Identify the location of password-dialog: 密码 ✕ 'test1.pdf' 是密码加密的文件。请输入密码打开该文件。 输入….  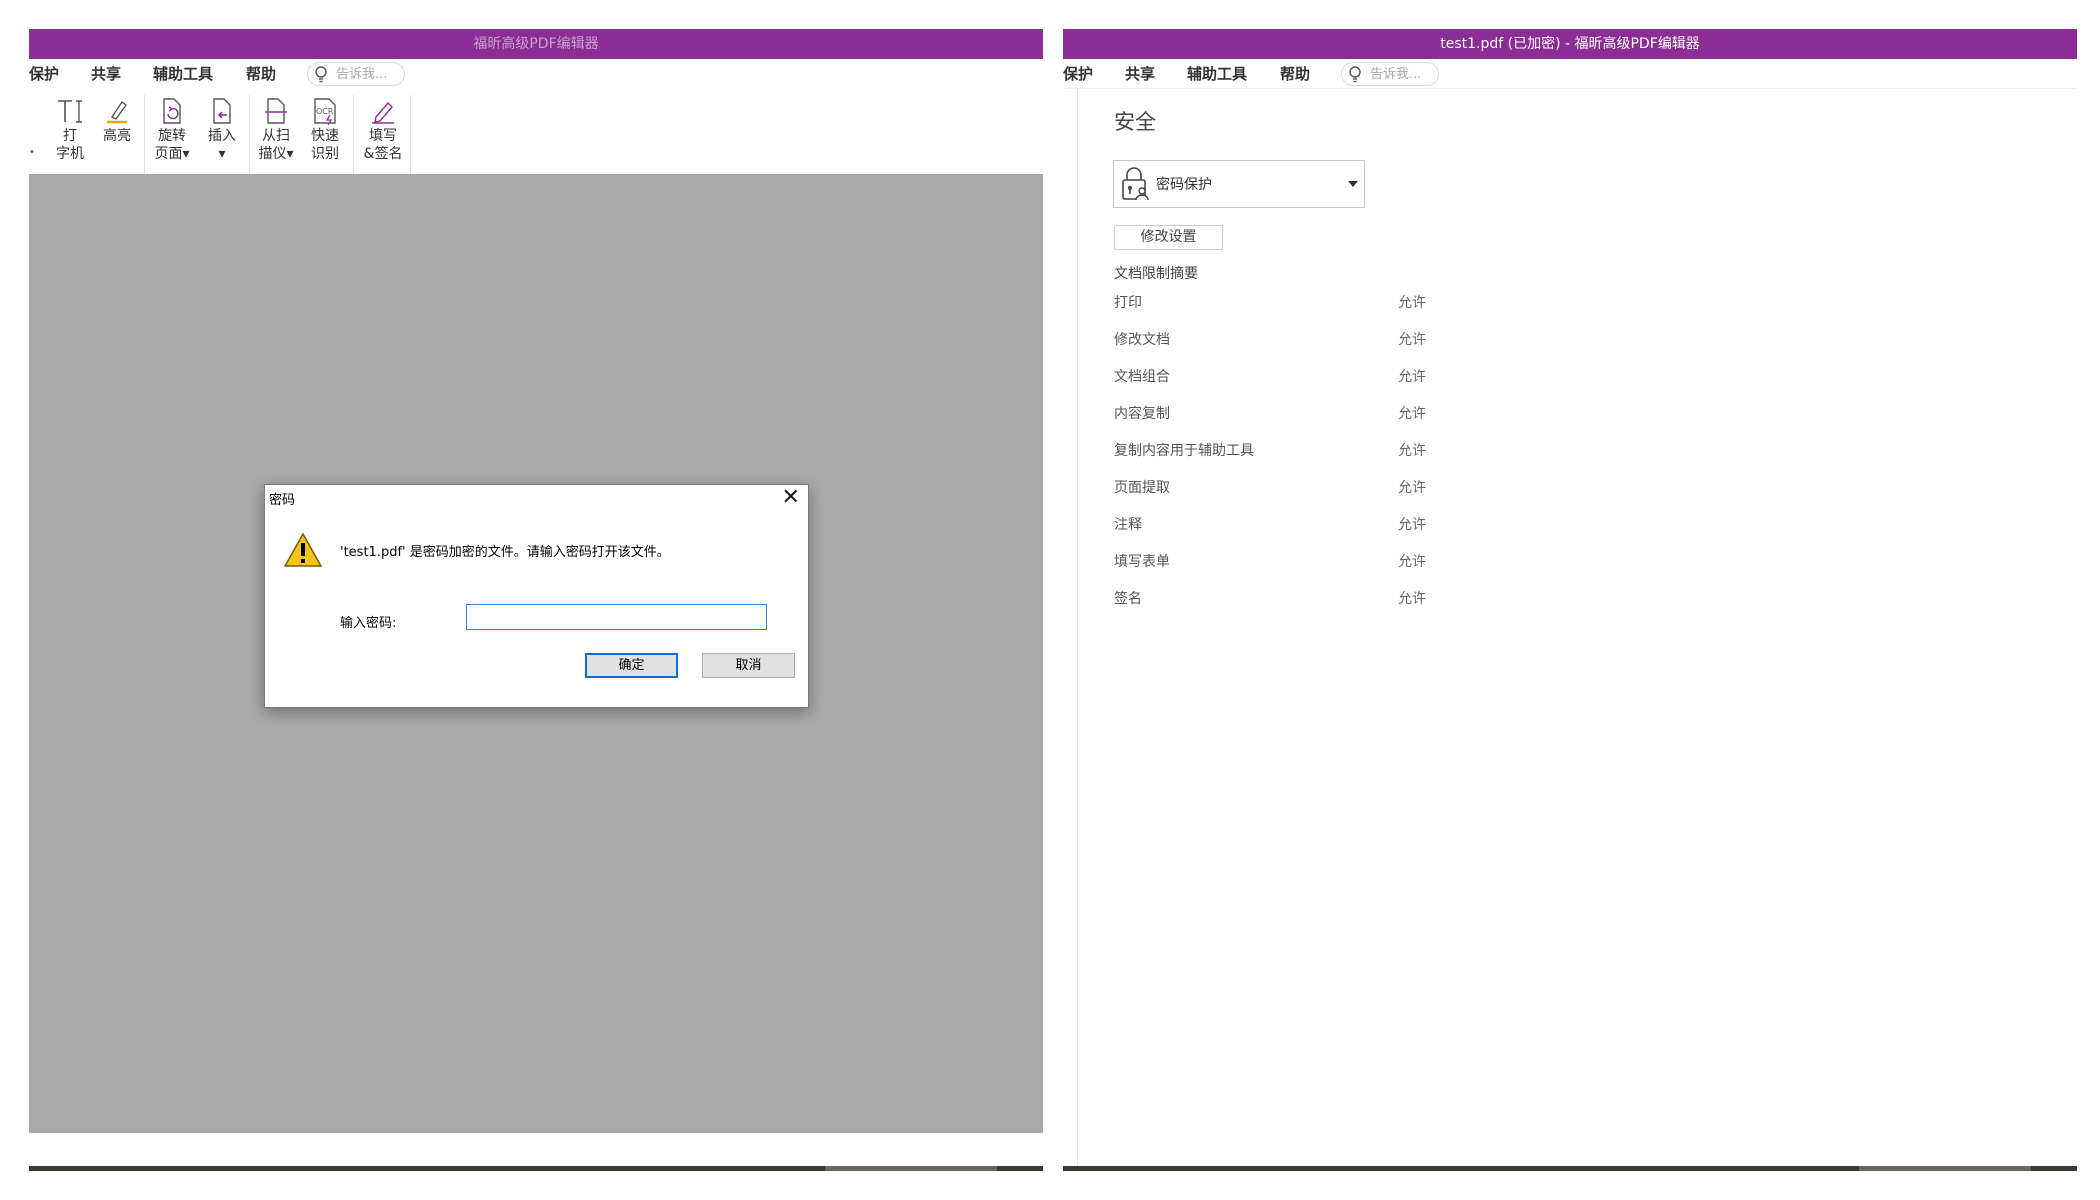
(536, 596).